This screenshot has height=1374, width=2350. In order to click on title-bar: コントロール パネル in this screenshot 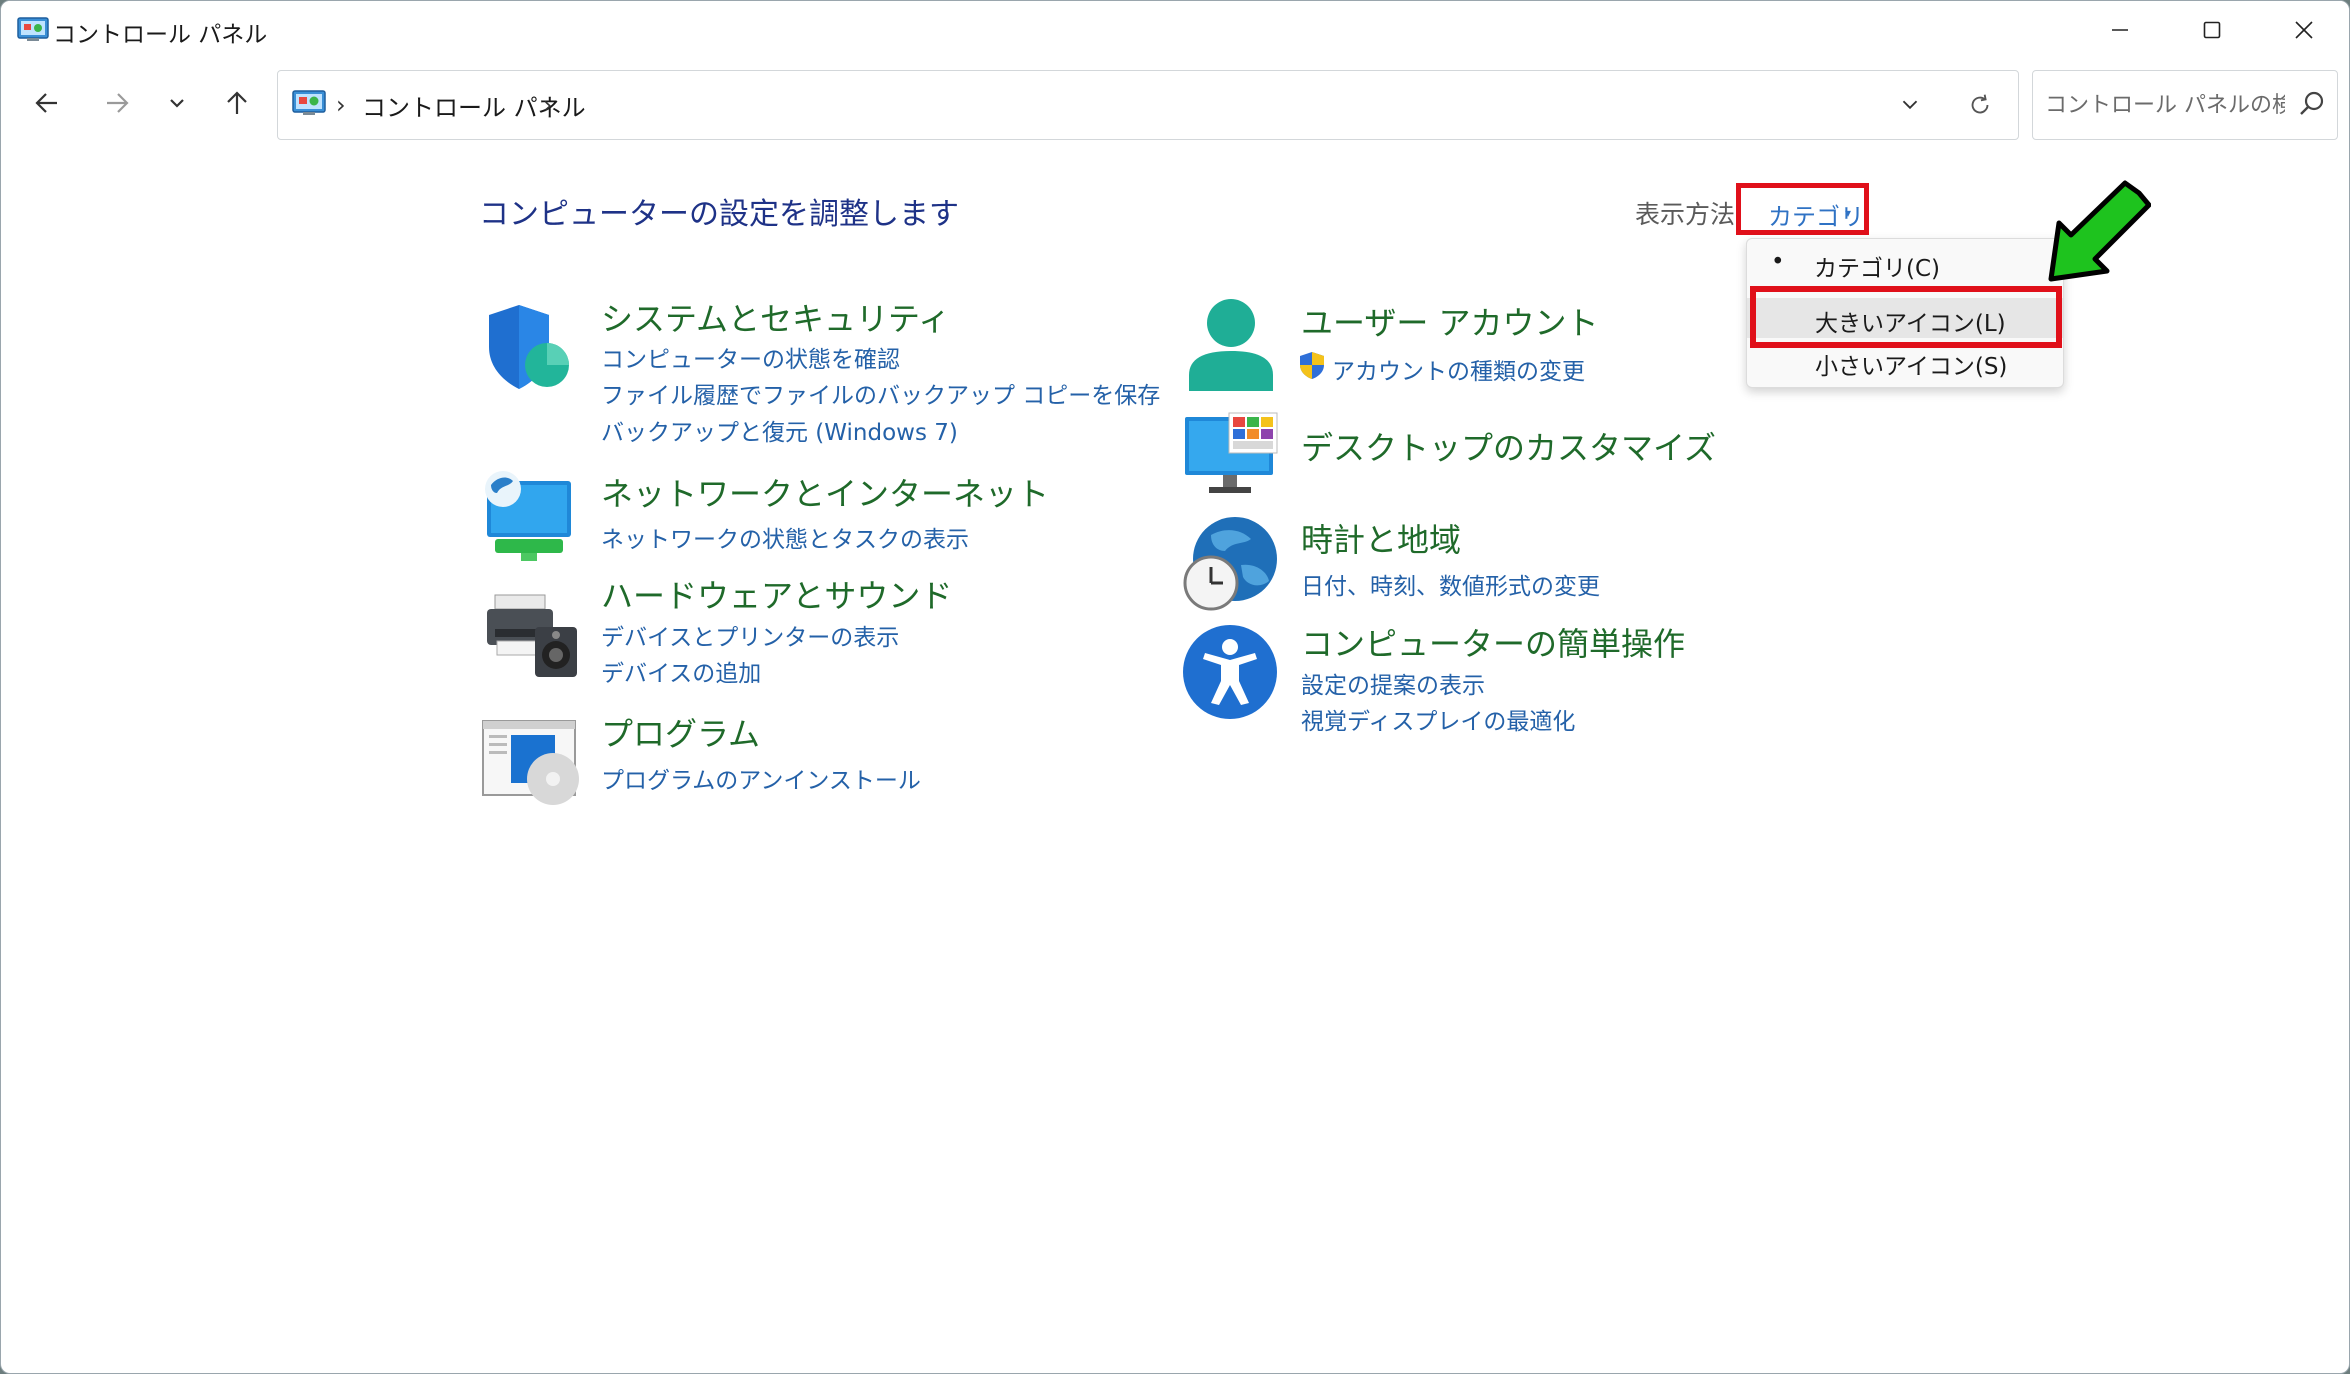, I will do `click(1175, 30)`.